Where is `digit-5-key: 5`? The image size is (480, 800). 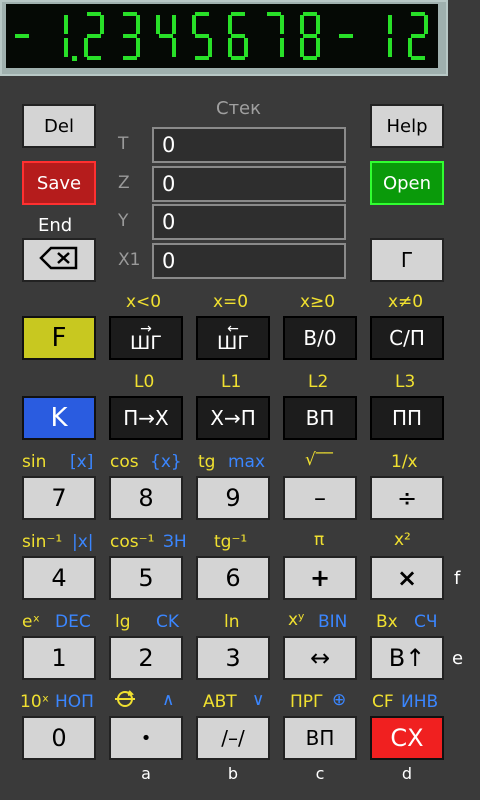
digit-5-key: 5 is located at coordinates (146, 578).